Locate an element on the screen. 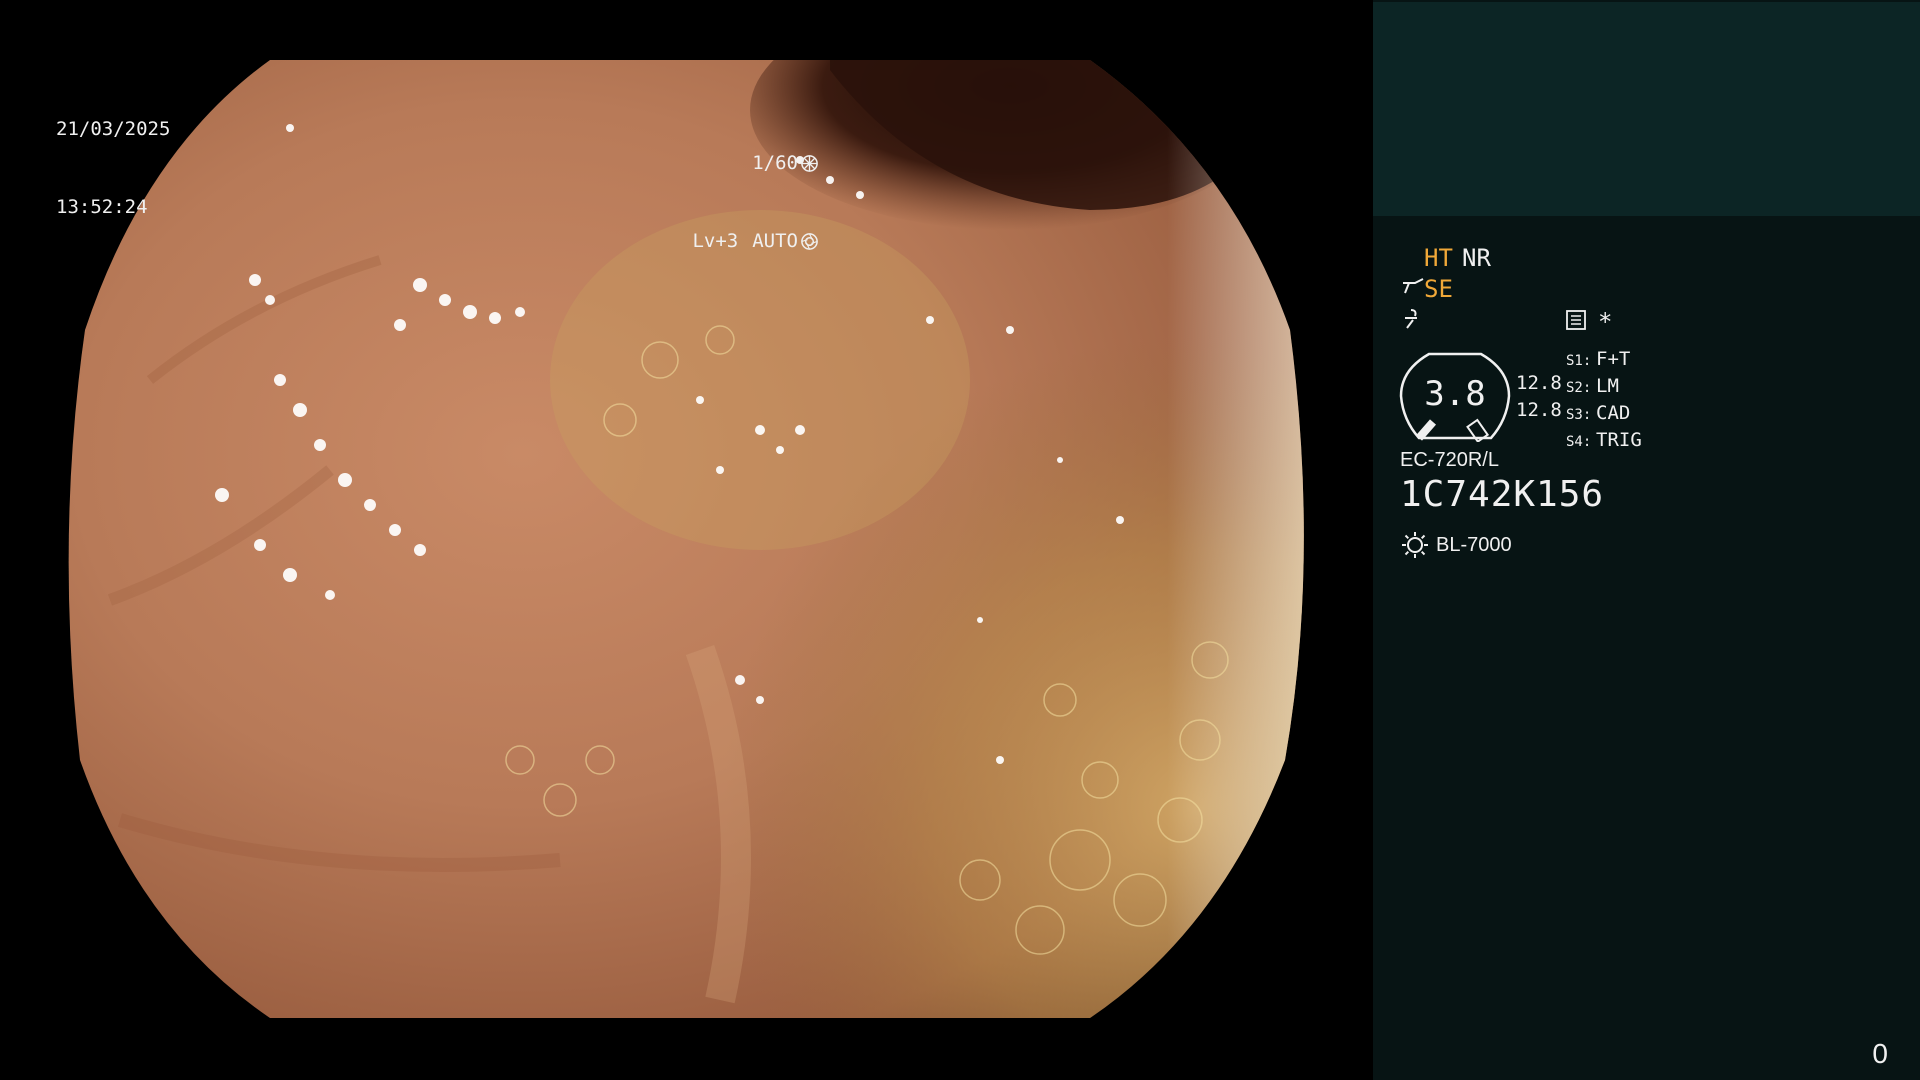 The height and width of the screenshot is (1080, 1920). image-counter: 0 is located at coordinates (1880, 1053).